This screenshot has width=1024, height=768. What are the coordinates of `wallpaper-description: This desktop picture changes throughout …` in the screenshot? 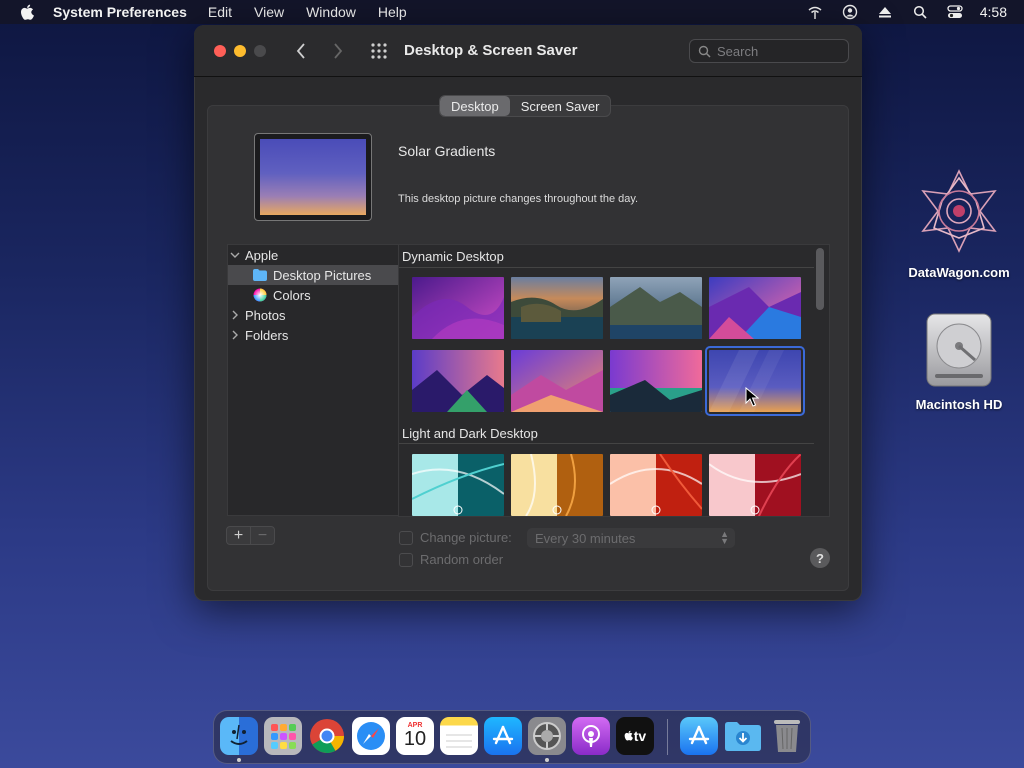 It's located at (518, 199).